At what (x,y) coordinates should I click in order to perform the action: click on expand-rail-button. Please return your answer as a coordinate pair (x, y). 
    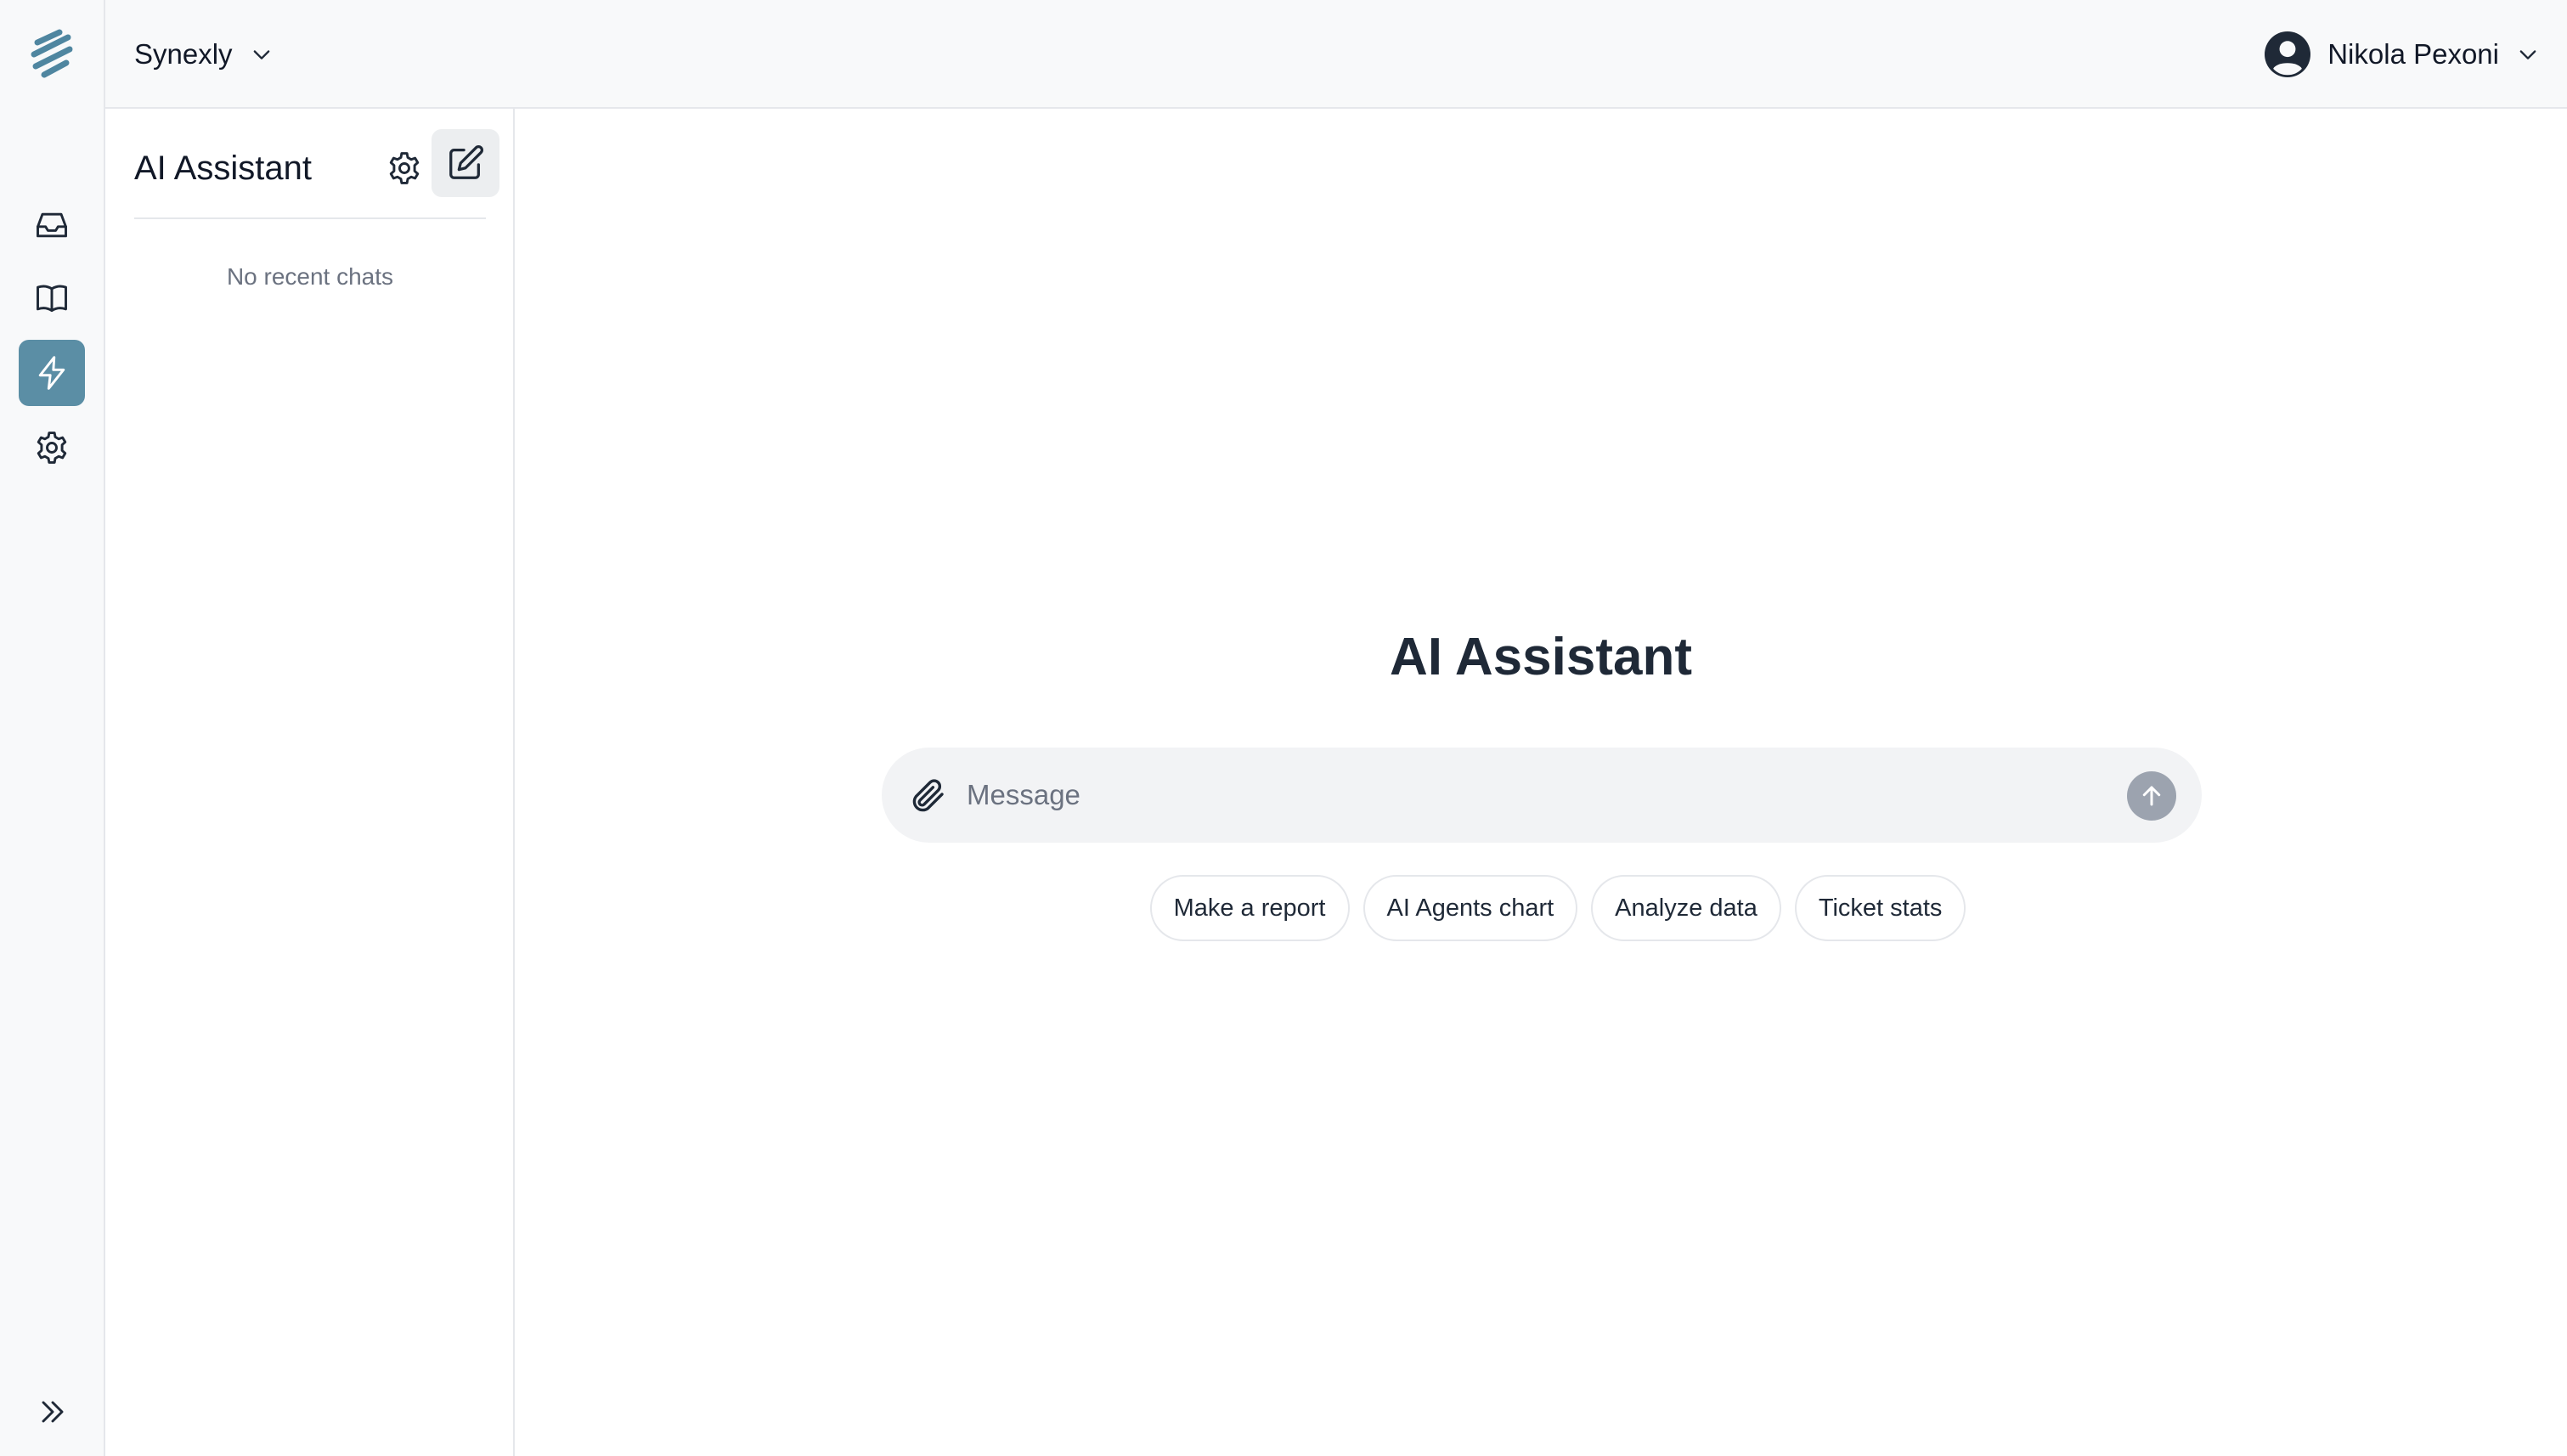
    Looking at the image, I should click on (52, 1412).